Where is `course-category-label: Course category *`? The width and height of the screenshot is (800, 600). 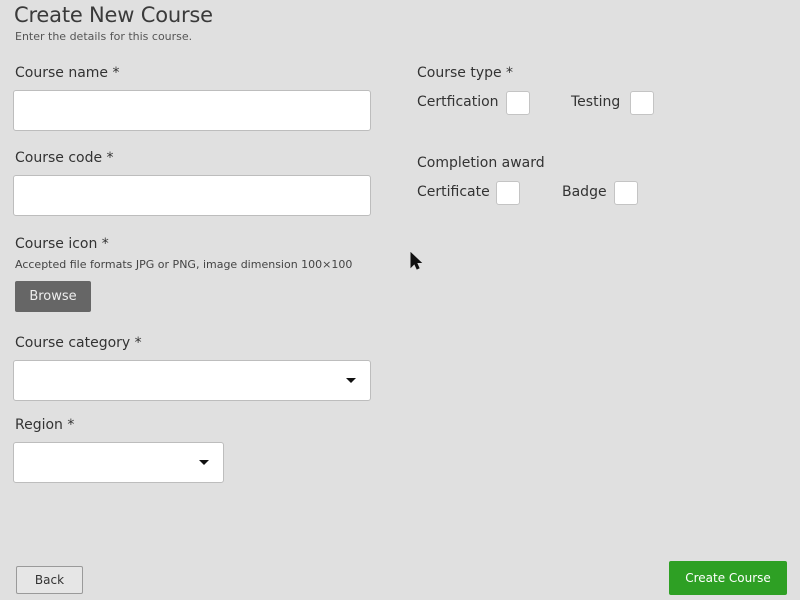 course-category-label: Course category * is located at coordinates (78, 343).